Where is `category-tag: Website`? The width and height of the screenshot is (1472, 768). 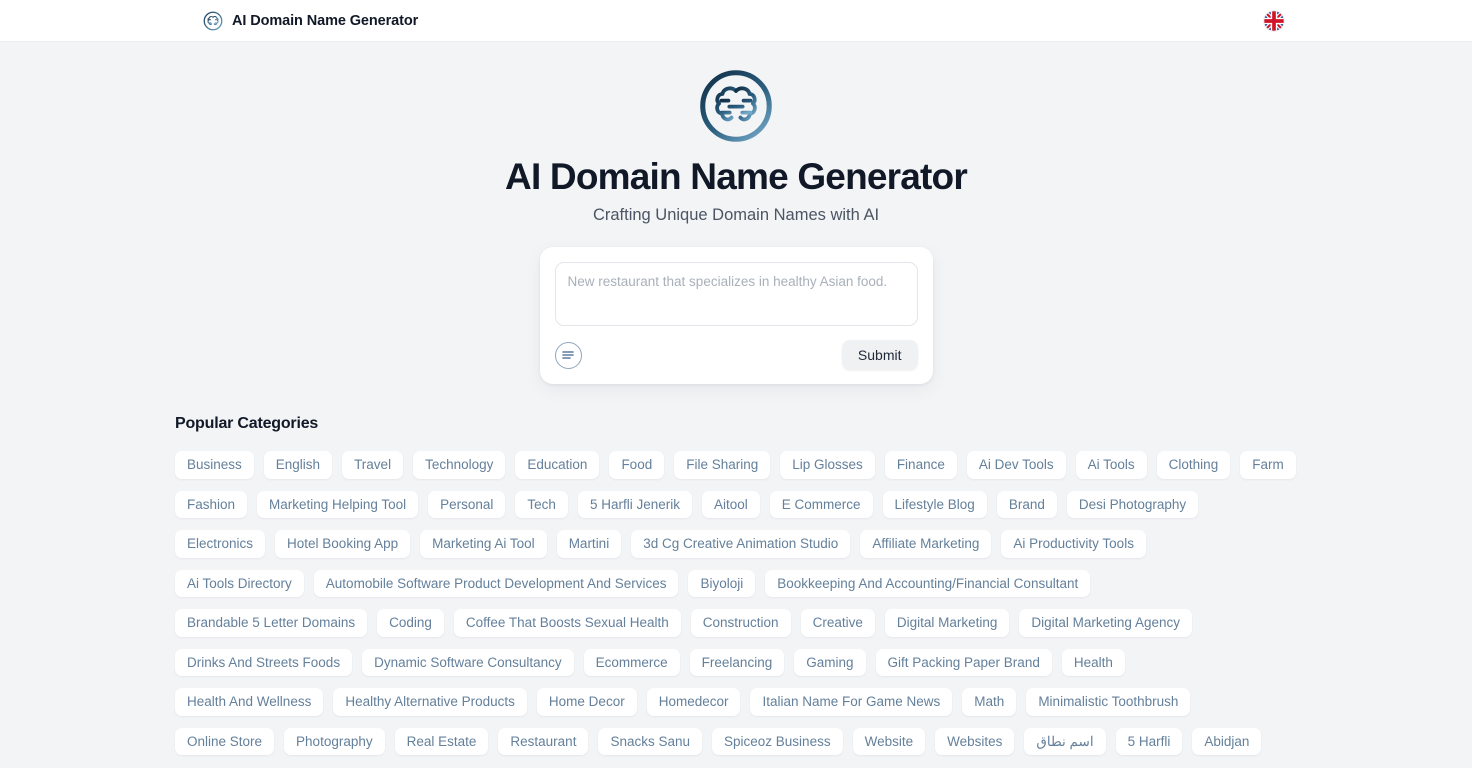
category-tag: Website is located at coordinates (889, 741).